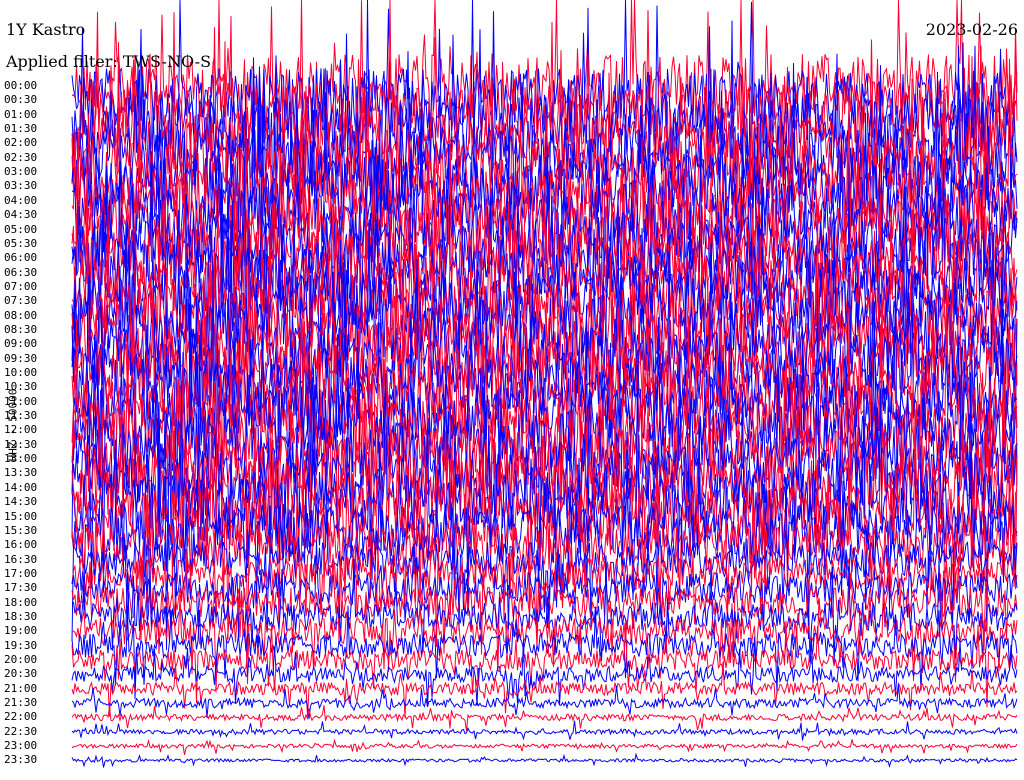 The height and width of the screenshot is (780, 1024). Describe the element at coordinates (21, 286) in the screenshot. I see `tick-label: 07:00` at that location.